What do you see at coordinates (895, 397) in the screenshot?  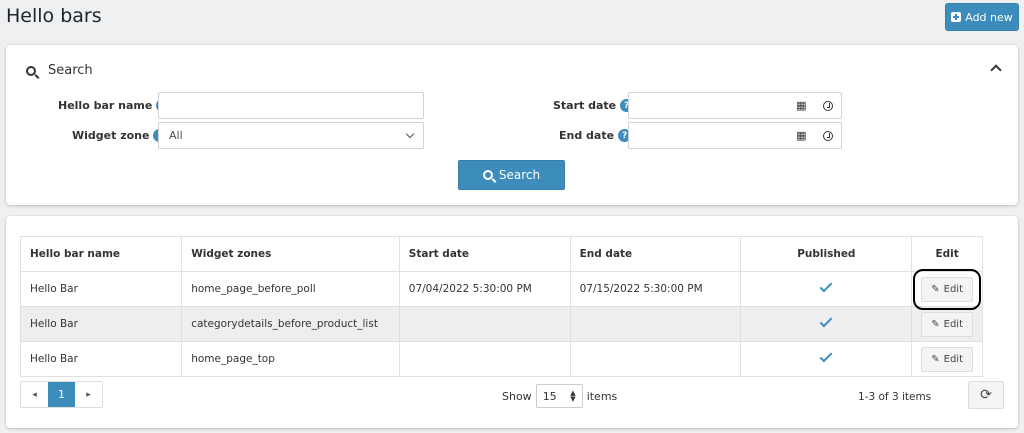 I see `items-count: 1-3 of 3 items` at bounding box center [895, 397].